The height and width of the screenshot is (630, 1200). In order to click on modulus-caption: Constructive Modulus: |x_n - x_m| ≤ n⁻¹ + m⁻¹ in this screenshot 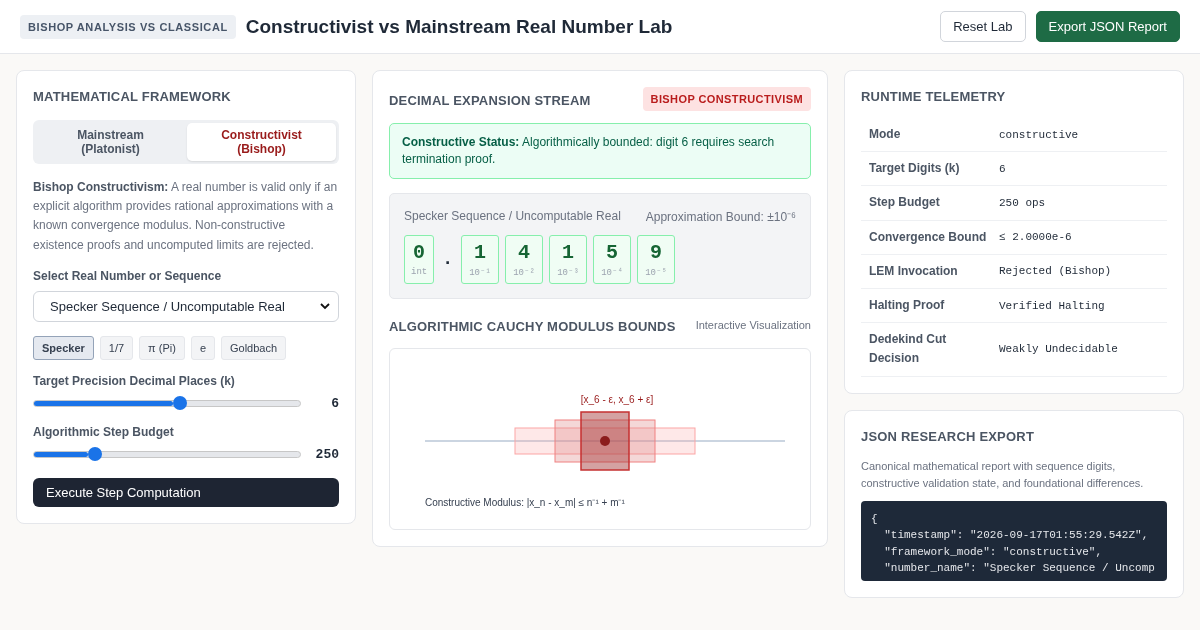, I will do `click(525, 502)`.